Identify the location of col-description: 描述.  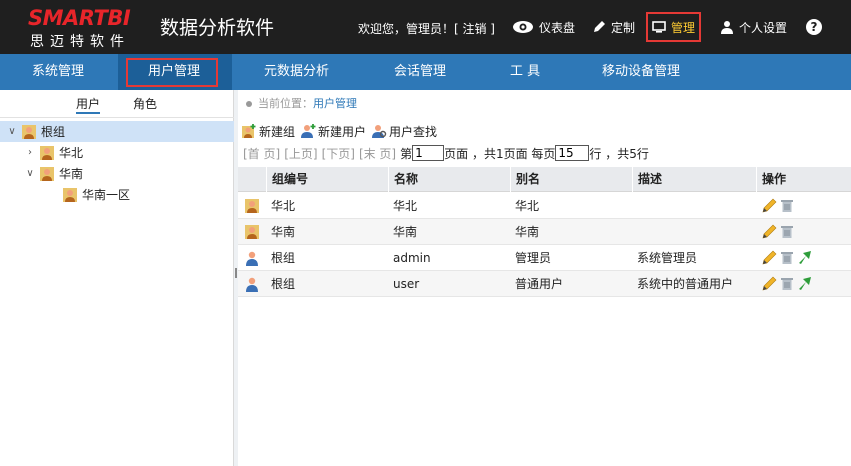
(694, 179).